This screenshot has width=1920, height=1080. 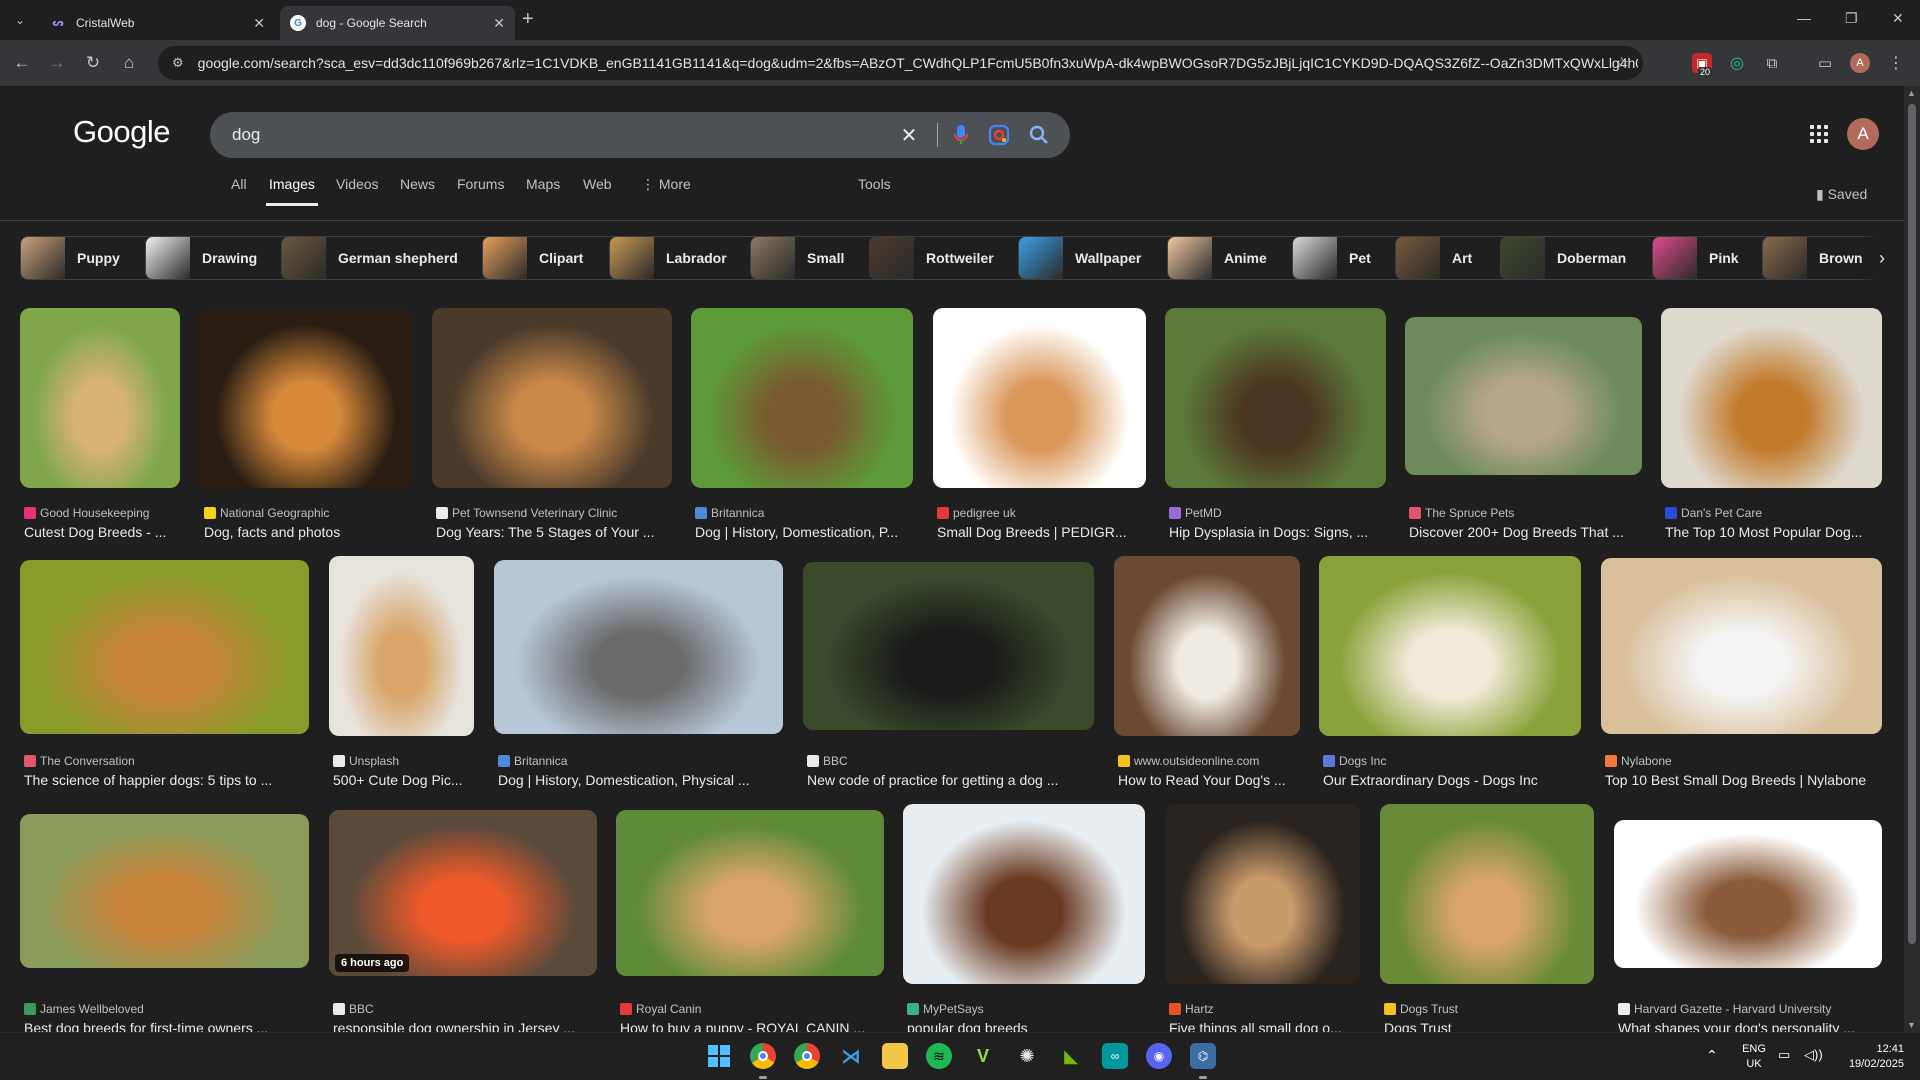 I want to click on google-logo: Google, so click(x=121, y=132).